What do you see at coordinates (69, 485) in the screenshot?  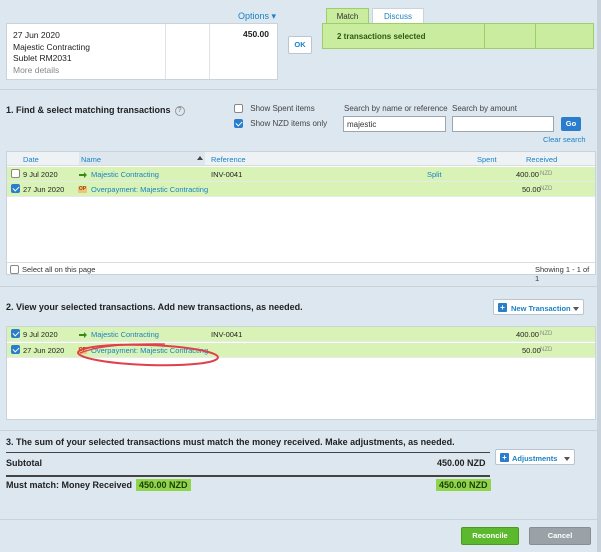 I see `must-match-label: Must match: Money Received` at bounding box center [69, 485].